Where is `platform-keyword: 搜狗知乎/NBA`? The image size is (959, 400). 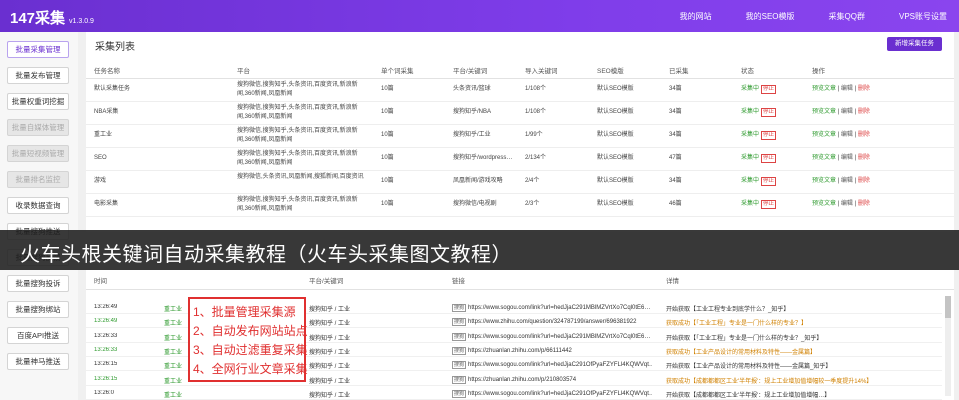 platform-keyword: 搜狗知乎/NBA is located at coordinates (472, 112).